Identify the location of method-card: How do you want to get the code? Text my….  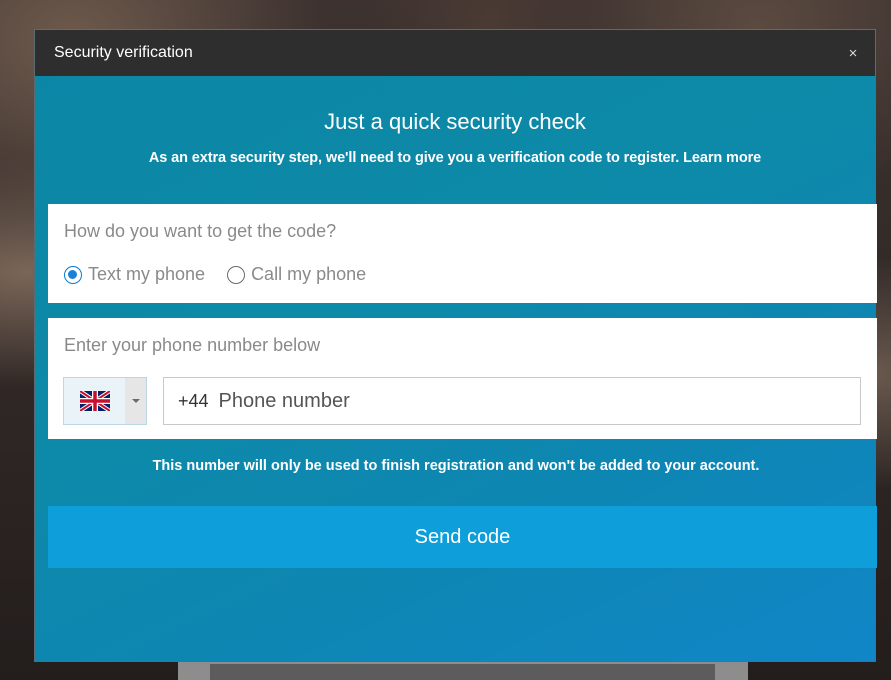
(462, 253).